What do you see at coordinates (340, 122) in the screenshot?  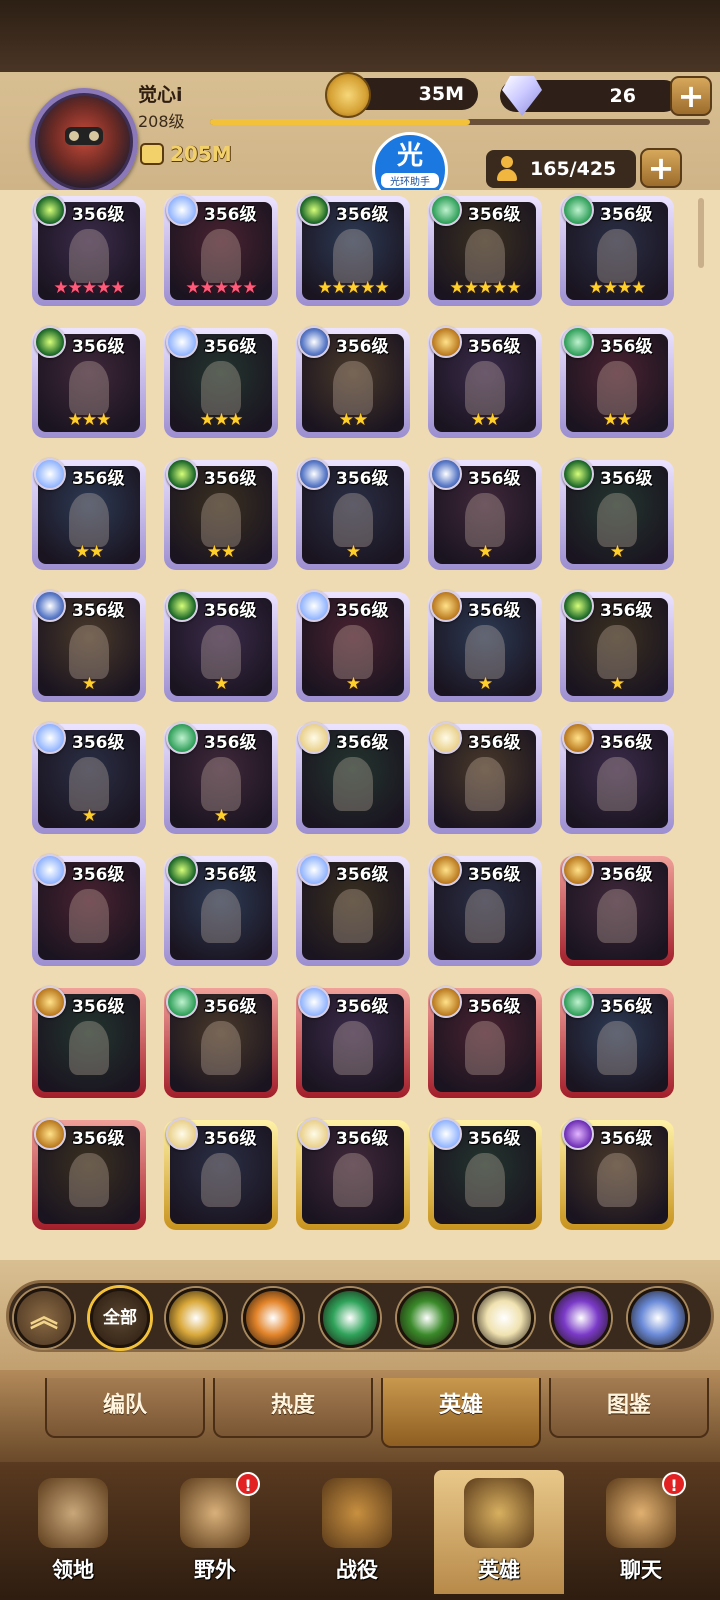 I see `xp-fill` at bounding box center [340, 122].